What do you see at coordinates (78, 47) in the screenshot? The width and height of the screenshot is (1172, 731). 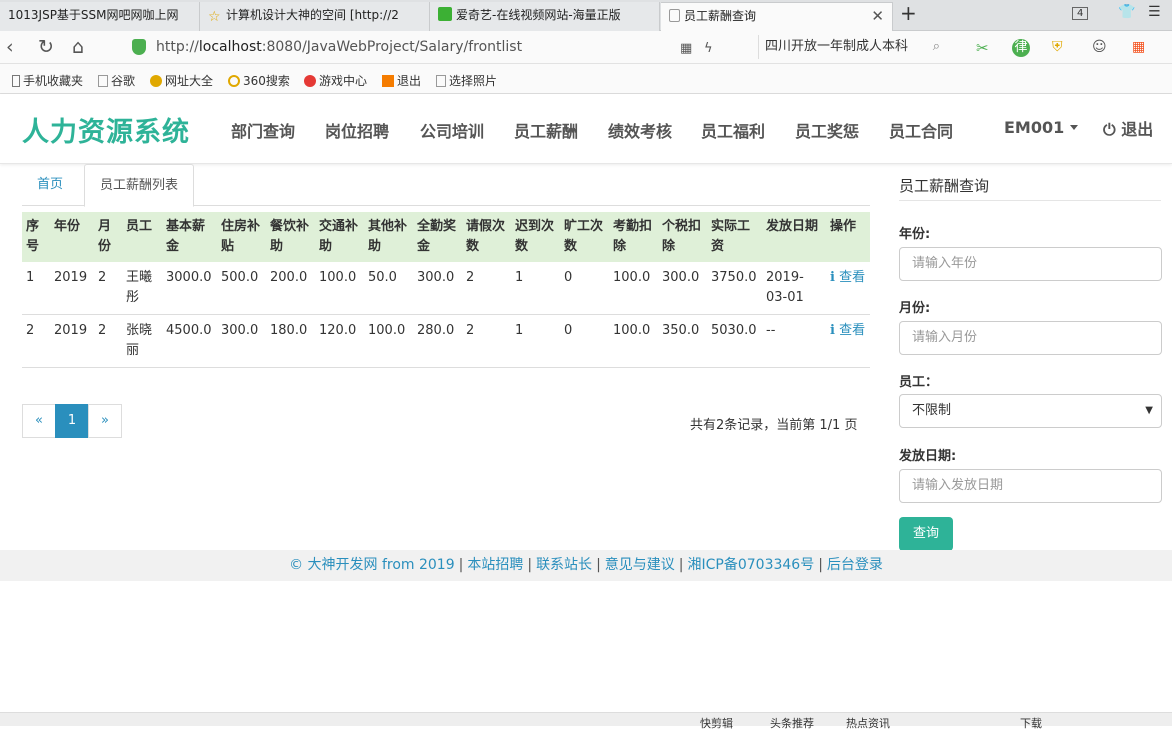 I see `home-icon: ⌂` at bounding box center [78, 47].